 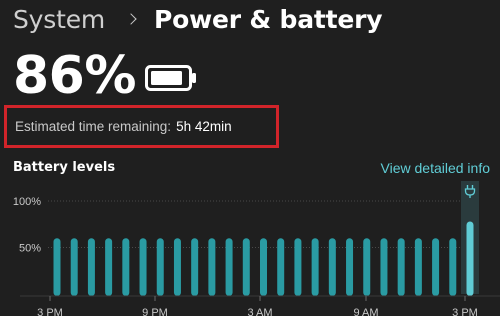 I want to click on battery-percentage: 86%, so click(x=74, y=76).